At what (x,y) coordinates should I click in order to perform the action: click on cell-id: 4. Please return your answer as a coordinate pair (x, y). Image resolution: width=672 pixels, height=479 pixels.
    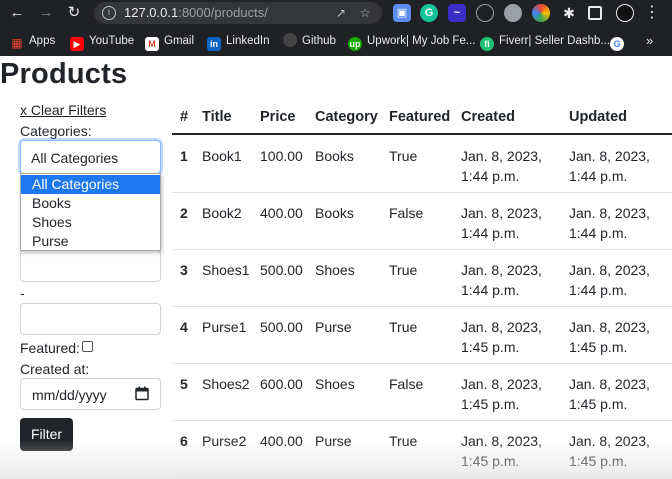
    Looking at the image, I should click on (184, 327).